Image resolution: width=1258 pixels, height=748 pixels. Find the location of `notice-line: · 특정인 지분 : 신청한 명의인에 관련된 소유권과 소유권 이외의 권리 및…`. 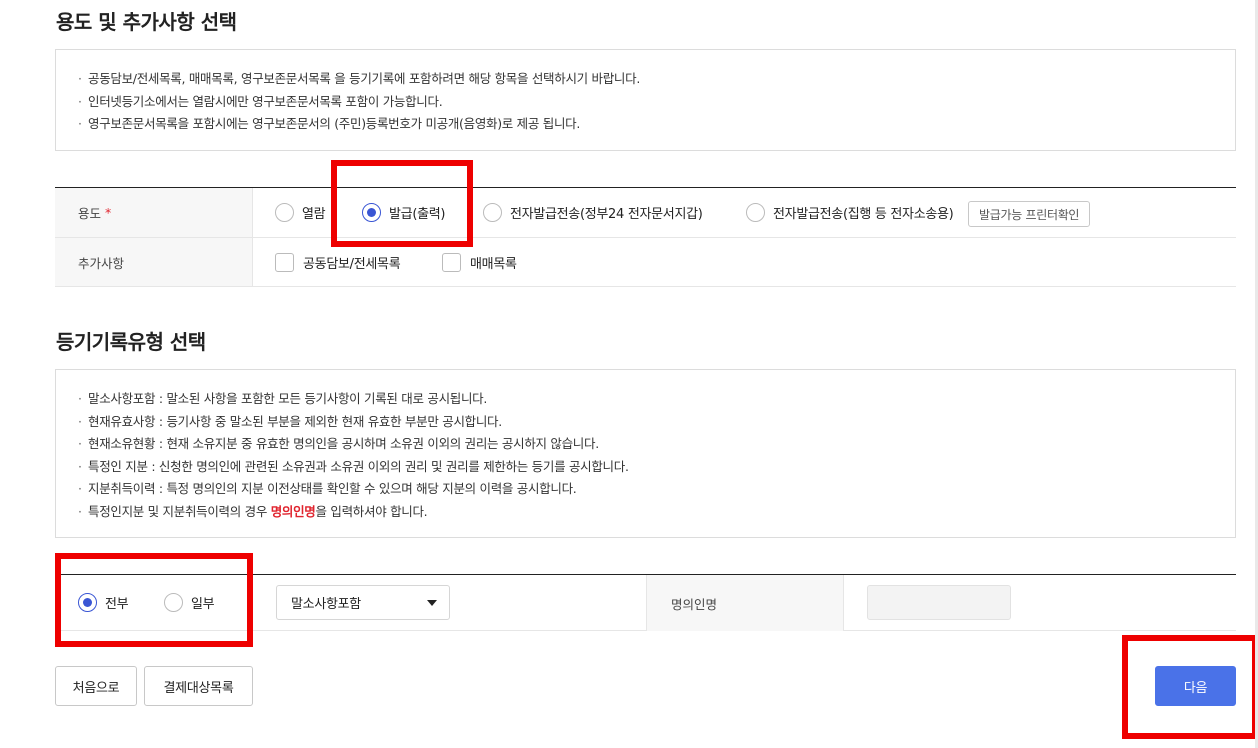

notice-line: · 특정인 지분 : 신청한 명의인에 관련된 소유권과 소유권 이외의 권리 및… is located at coordinates (656, 467).